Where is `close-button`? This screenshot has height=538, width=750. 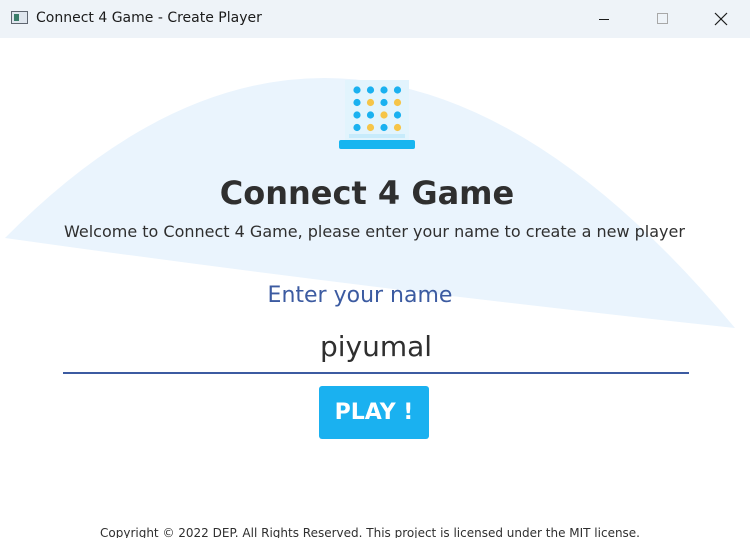
close-button is located at coordinates (721, 19).